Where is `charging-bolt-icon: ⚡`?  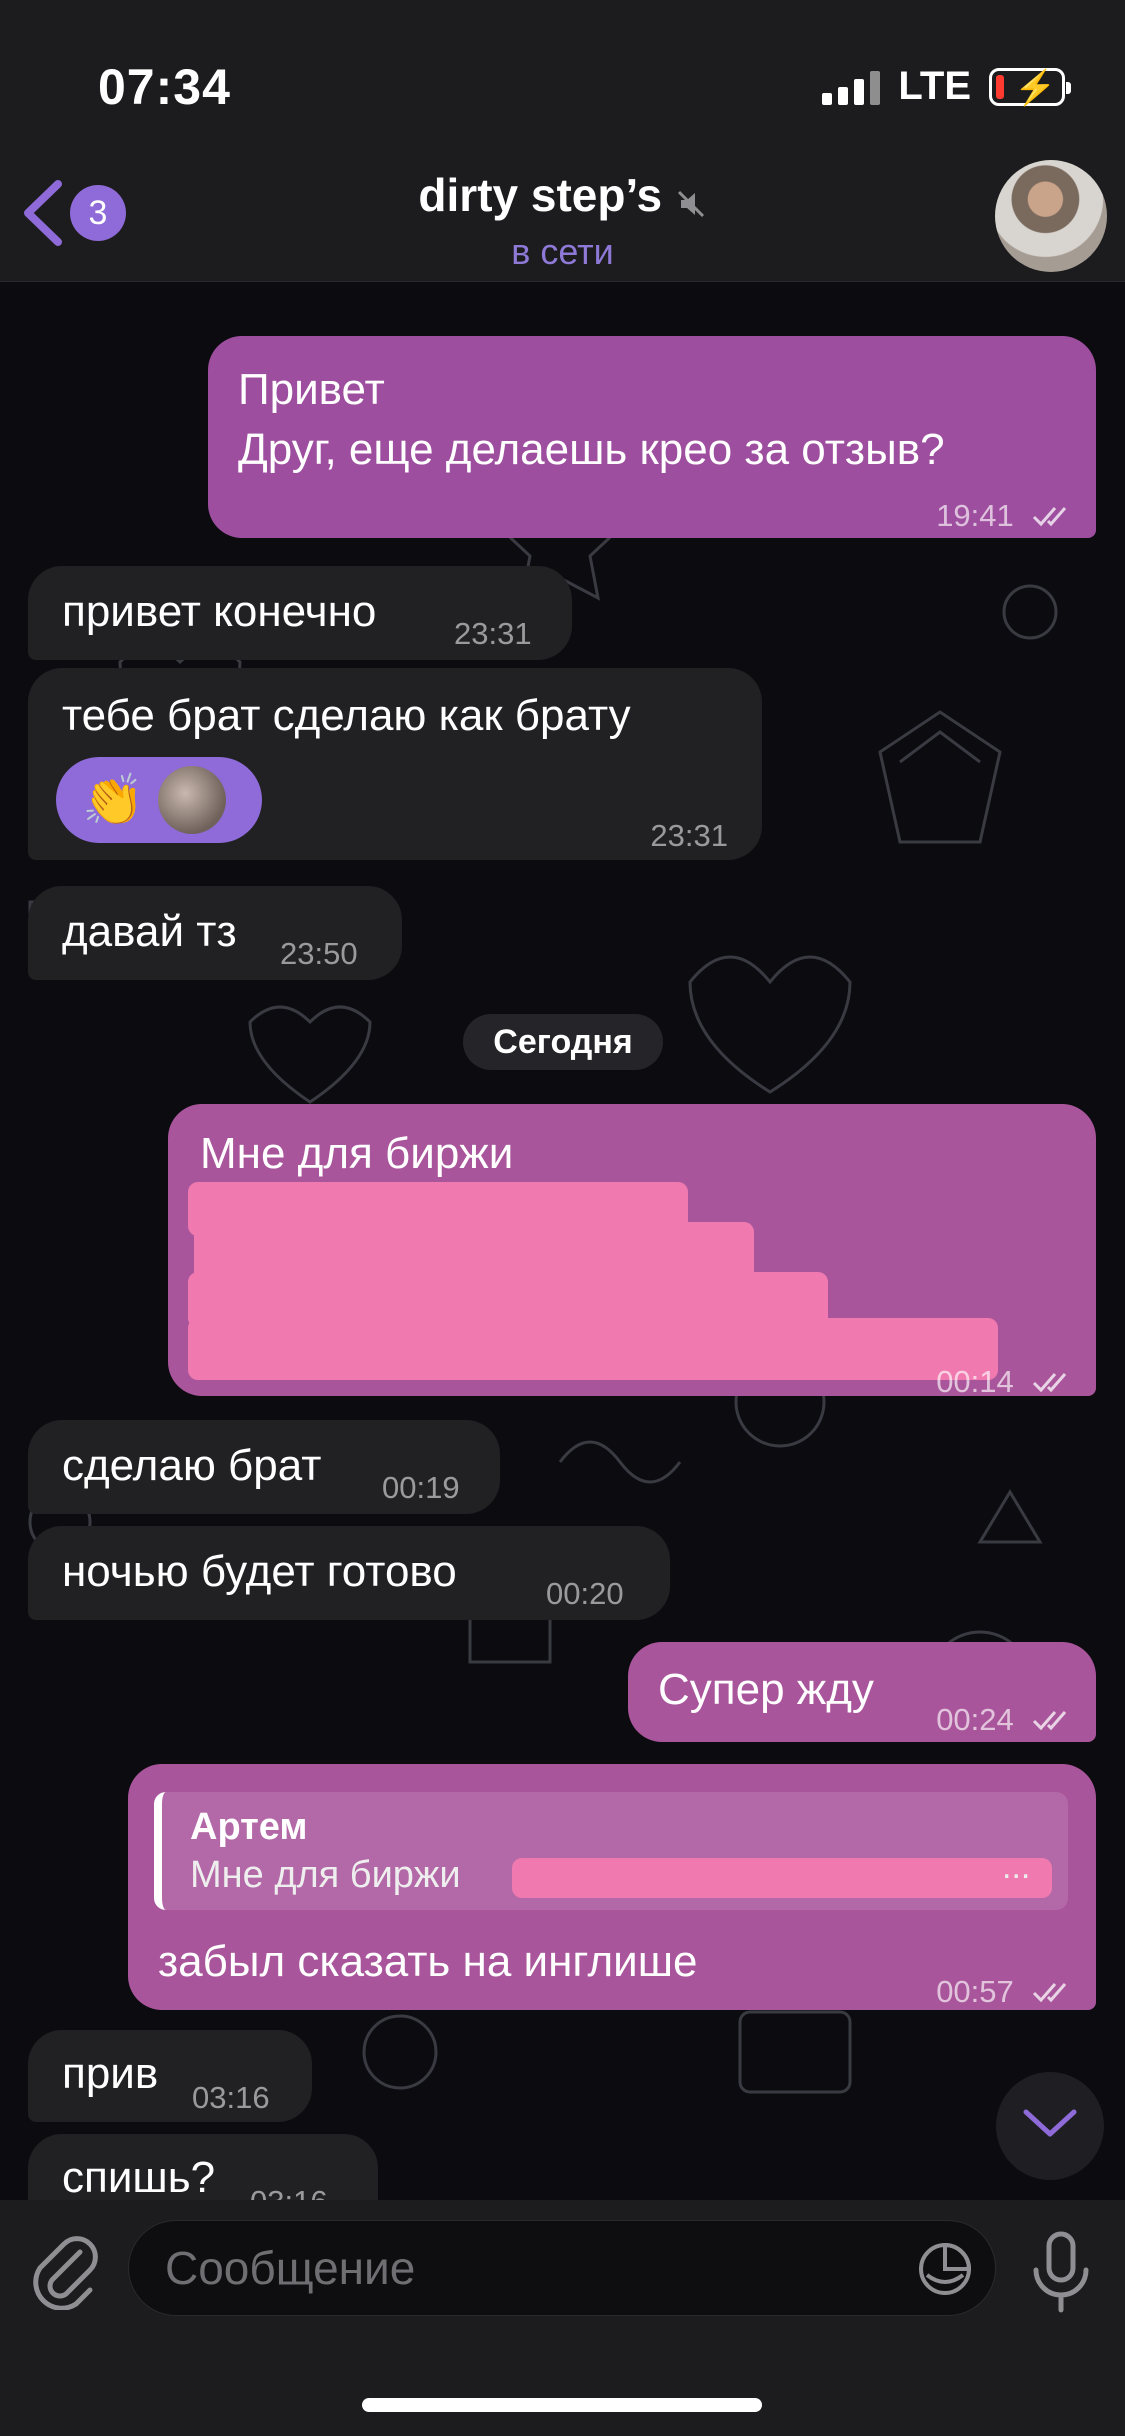 charging-bolt-icon: ⚡ is located at coordinates (1035, 87).